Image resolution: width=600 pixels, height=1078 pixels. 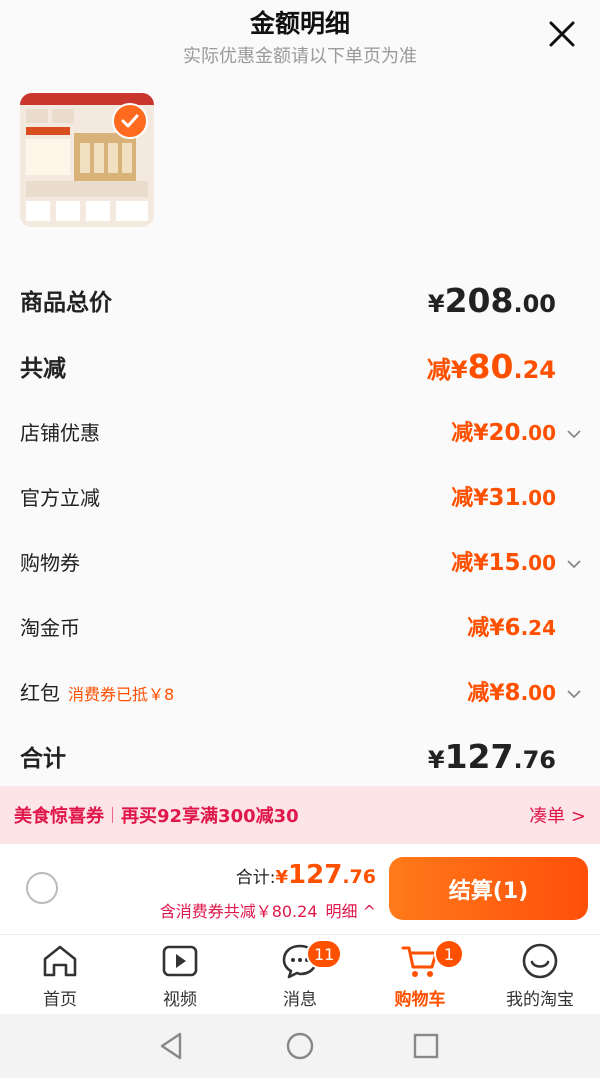 I want to click on amount-dec: .76, so click(x=534, y=759).